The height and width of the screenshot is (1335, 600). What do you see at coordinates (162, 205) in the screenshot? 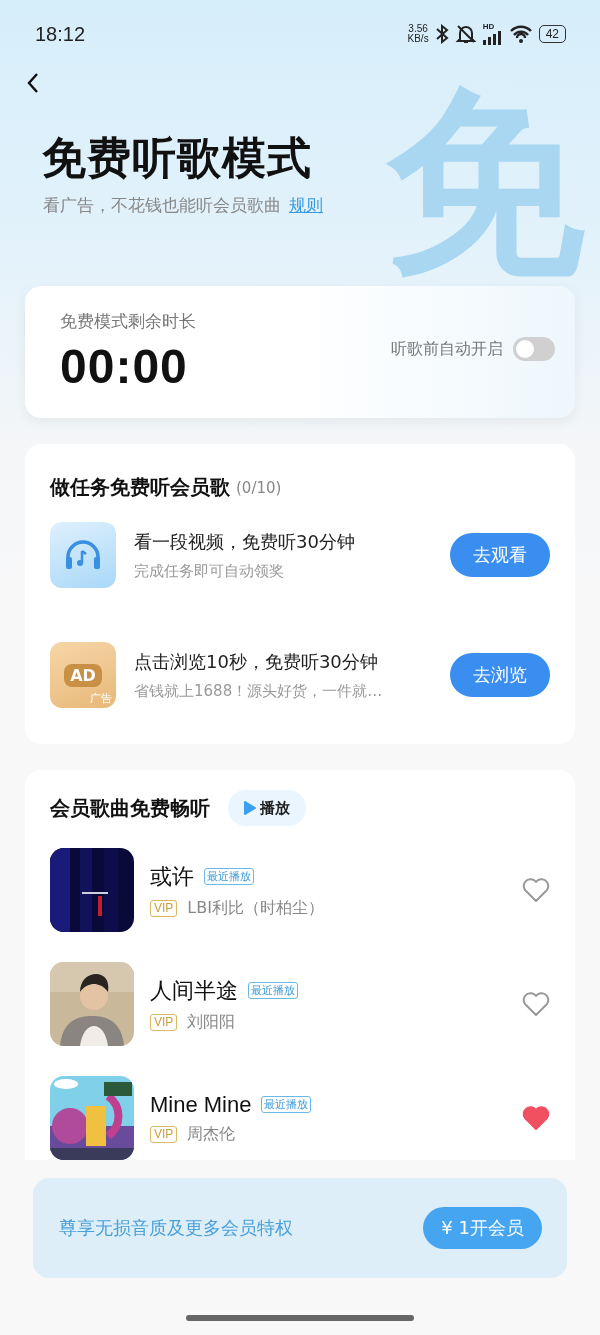
I see `page-subtitle: 看广告，不花钱也能听会员歌曲` at bounding box center [162, 205].